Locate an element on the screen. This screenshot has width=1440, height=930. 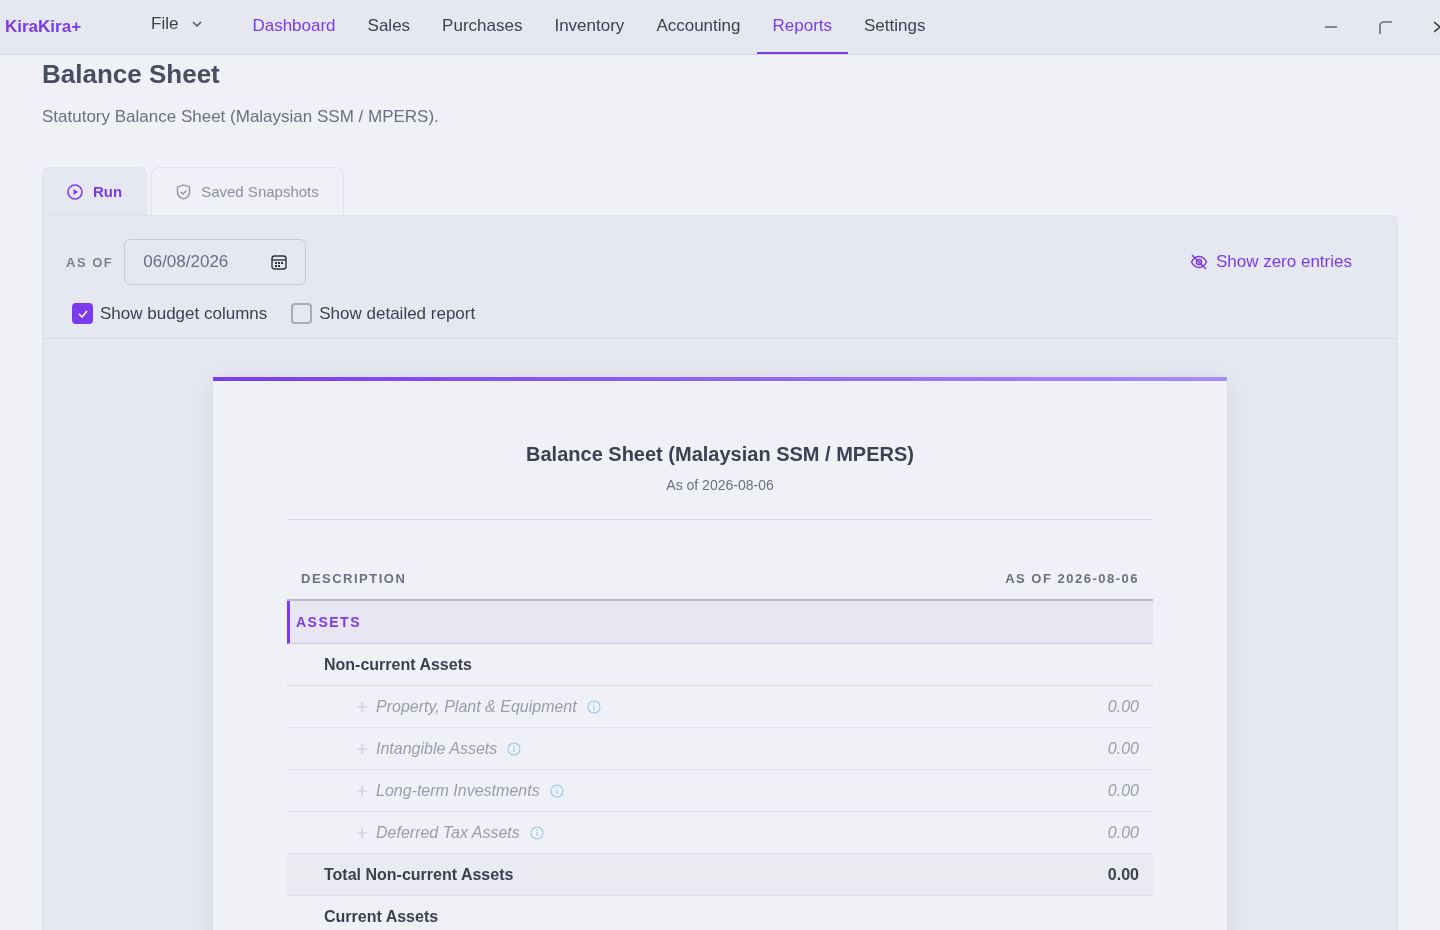
account-label: Property, Plant & Equipment is located at coordinates (476, 706).